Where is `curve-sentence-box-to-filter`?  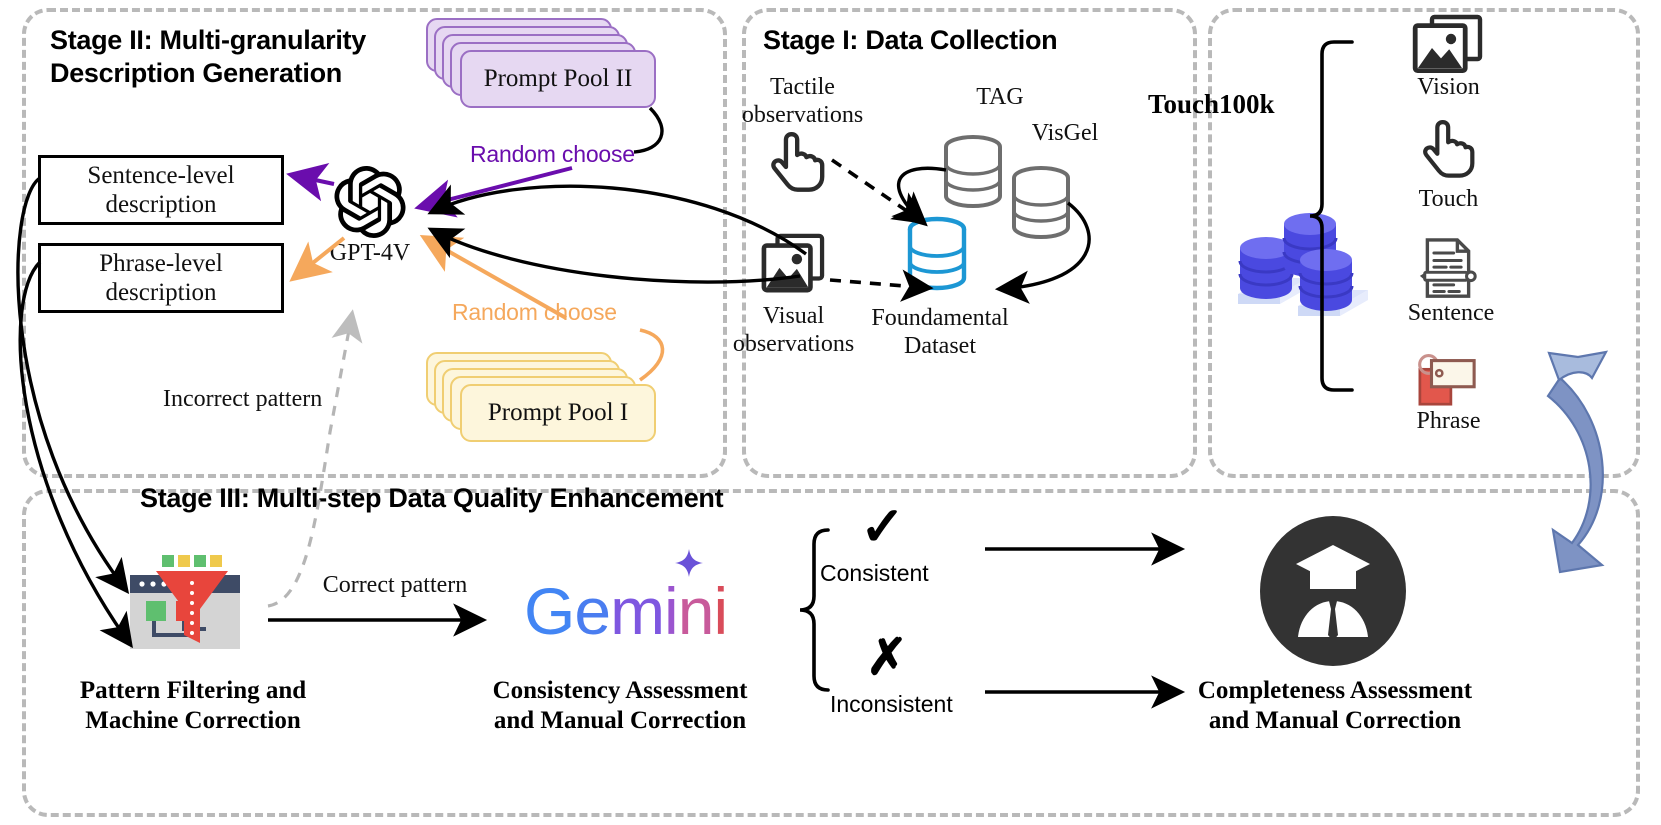
curve-sentence-box-to-filter is located at coordinates (73, 385).